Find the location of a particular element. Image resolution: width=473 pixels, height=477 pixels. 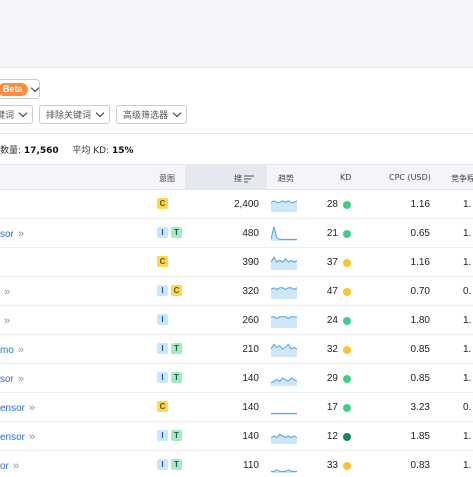

kd-value: 37 is located at coordinates (332, 262).